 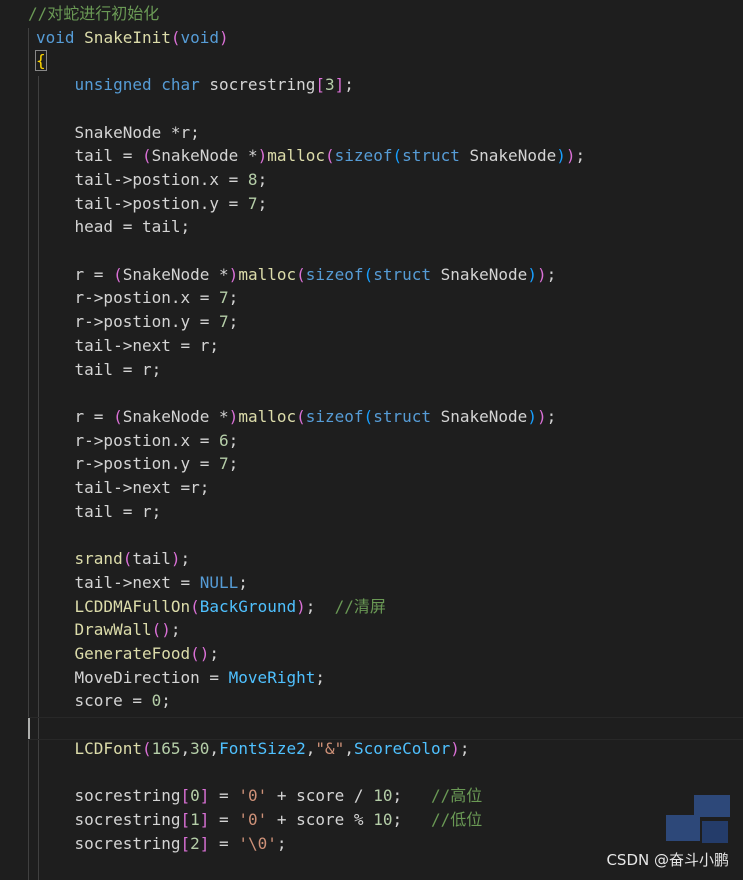 What do you see at coordinates (389, 227) in the screenshot?
I see `code-line: head = tail;` at bounding box center [389, 227].